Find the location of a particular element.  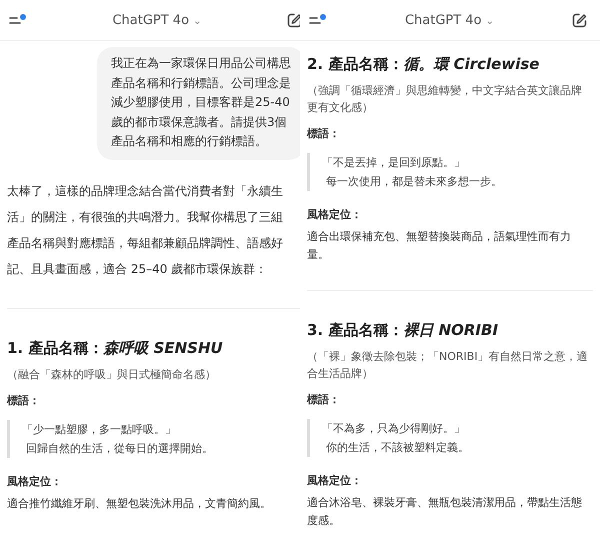

slogan-quote: 「少一點塑膠，多一點呼吸。」 回歸自然的生活，從每日的選擇開始。 is located at coordinates (148, 439).